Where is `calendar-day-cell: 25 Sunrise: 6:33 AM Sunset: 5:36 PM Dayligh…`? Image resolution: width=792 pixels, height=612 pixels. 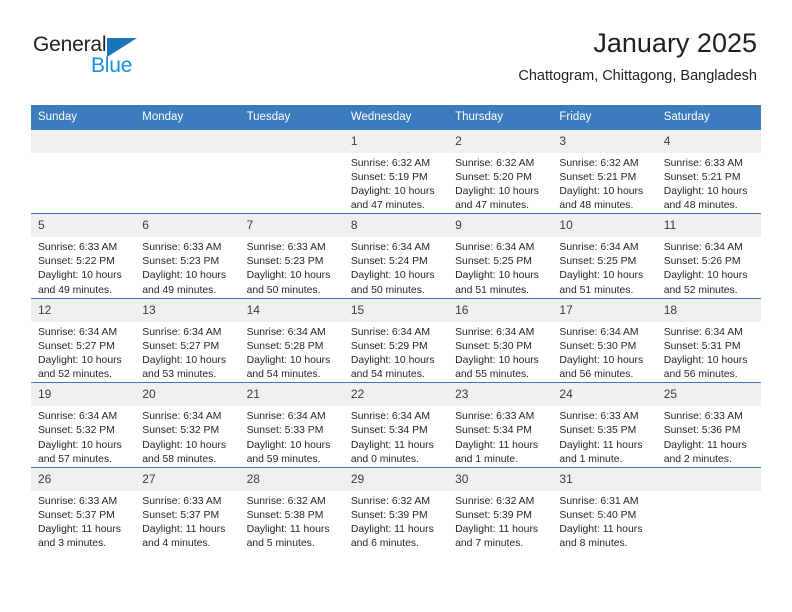
calendar-day-cell: 25 Sunrise: 6:33 AM Sunset: 5:36 PM Dayligh… is located at coordinates (708, 425).